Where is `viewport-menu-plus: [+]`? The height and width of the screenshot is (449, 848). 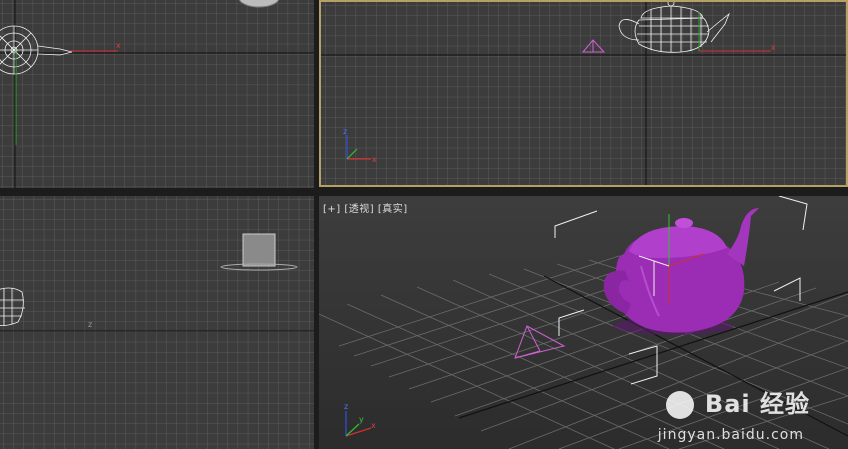
viewport-menu-plus: [+] is located at coordinates (332, 209).